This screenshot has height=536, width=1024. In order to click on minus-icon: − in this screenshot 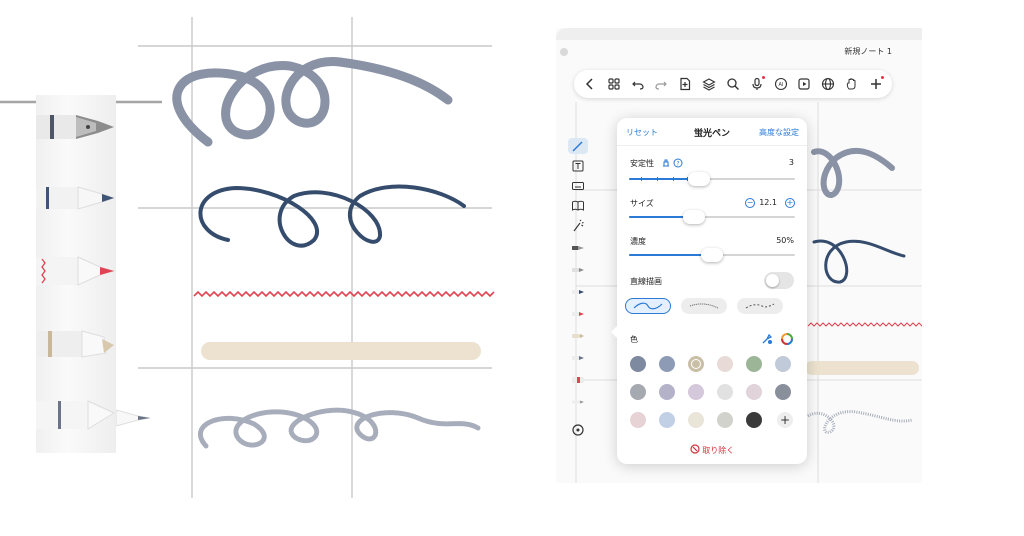, I will do `click(750, 202)`.